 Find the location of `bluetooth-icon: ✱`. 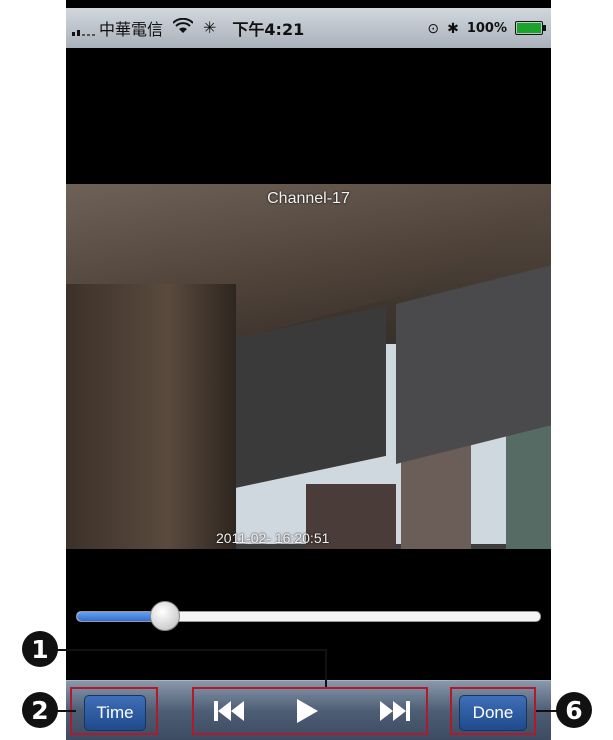

bluetooth-icon: ✱ is located at coordinates (453, 27).